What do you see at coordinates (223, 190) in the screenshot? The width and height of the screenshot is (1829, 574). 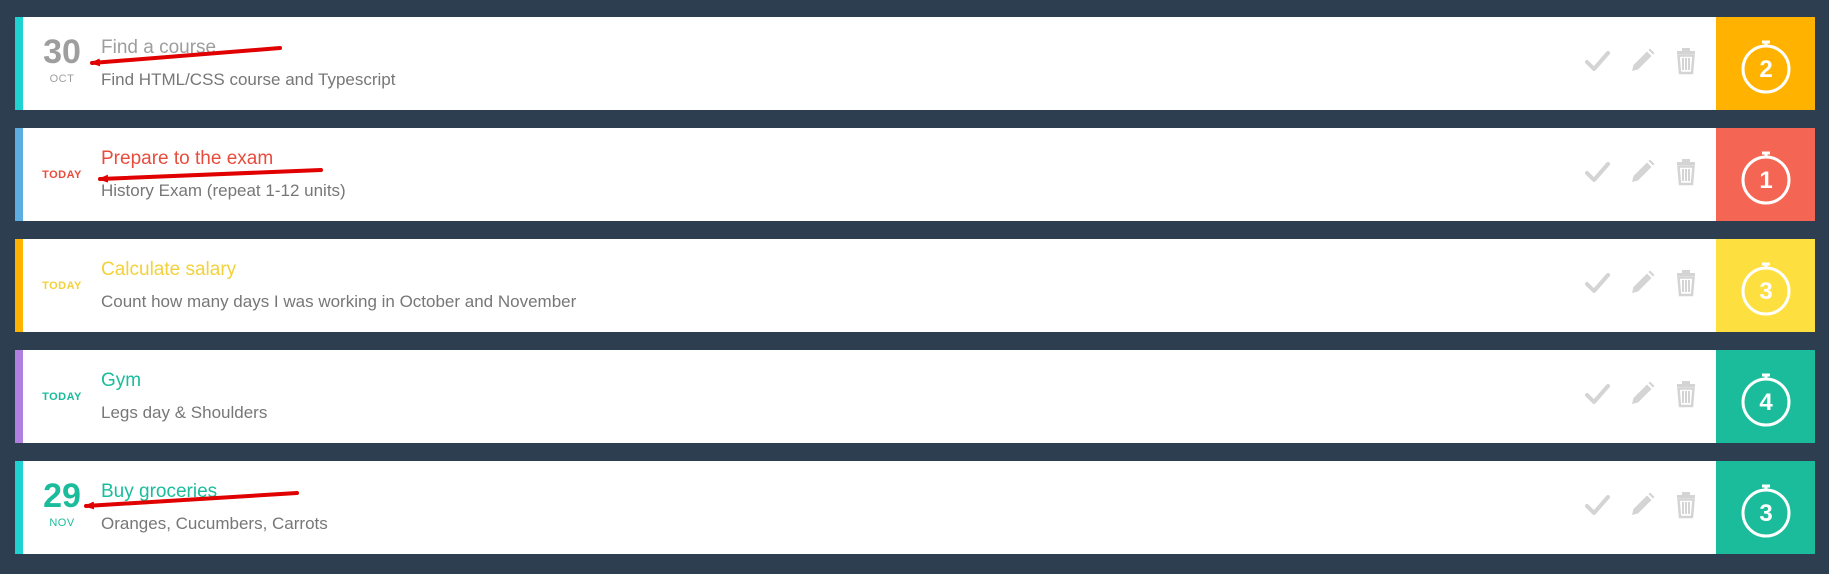 I see `task-description: History Exam (repeat 1-12 units)` at bounding box center [223, 190].